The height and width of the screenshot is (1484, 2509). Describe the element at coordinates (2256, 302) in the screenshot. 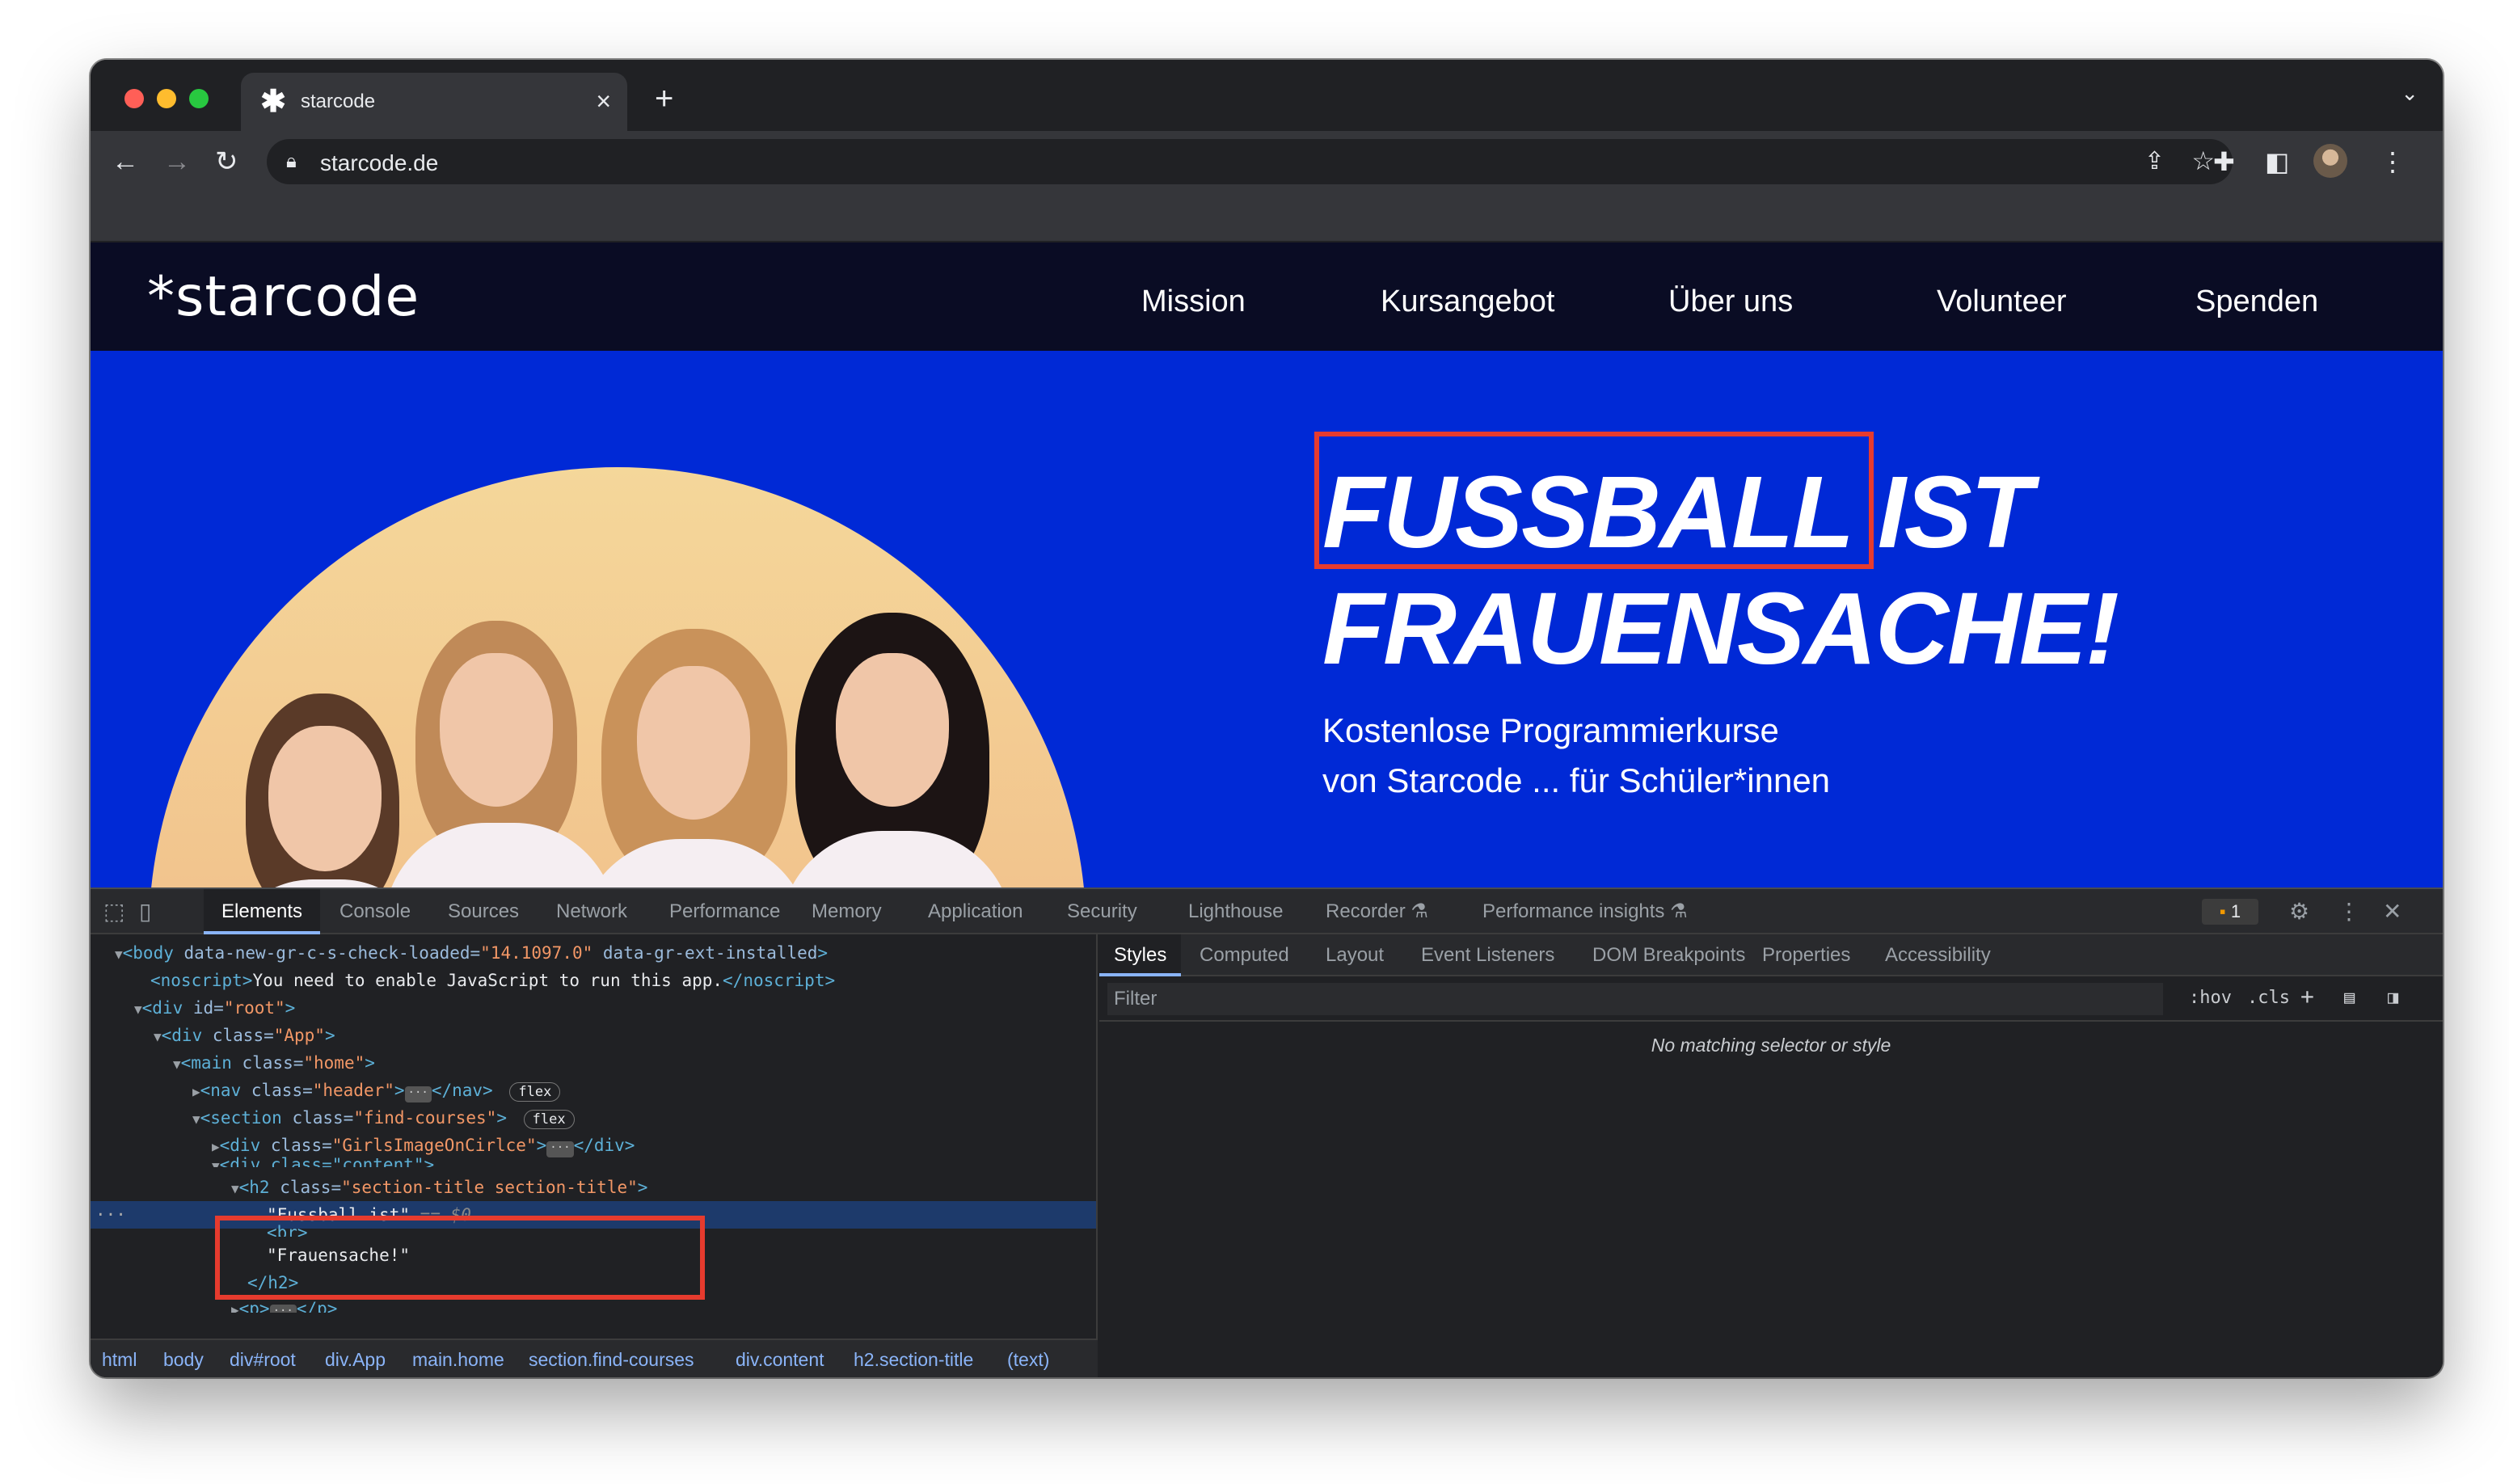

I see `nav-link-spenden: Spenden` at that location.